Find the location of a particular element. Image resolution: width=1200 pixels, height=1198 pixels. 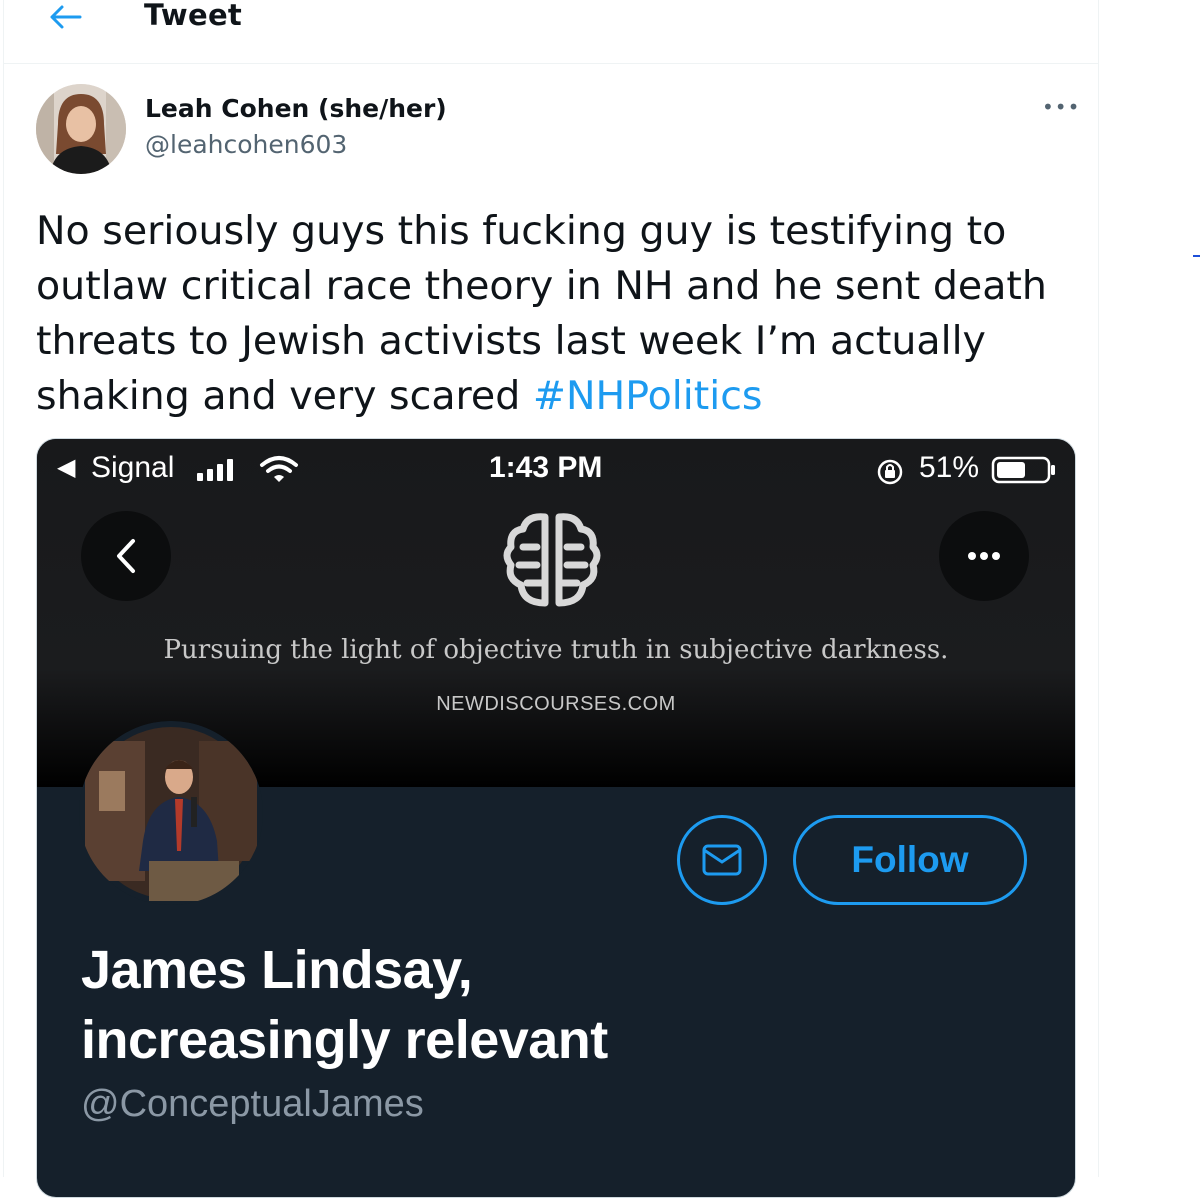

wifi-icon is located at coordinates (279, 469).